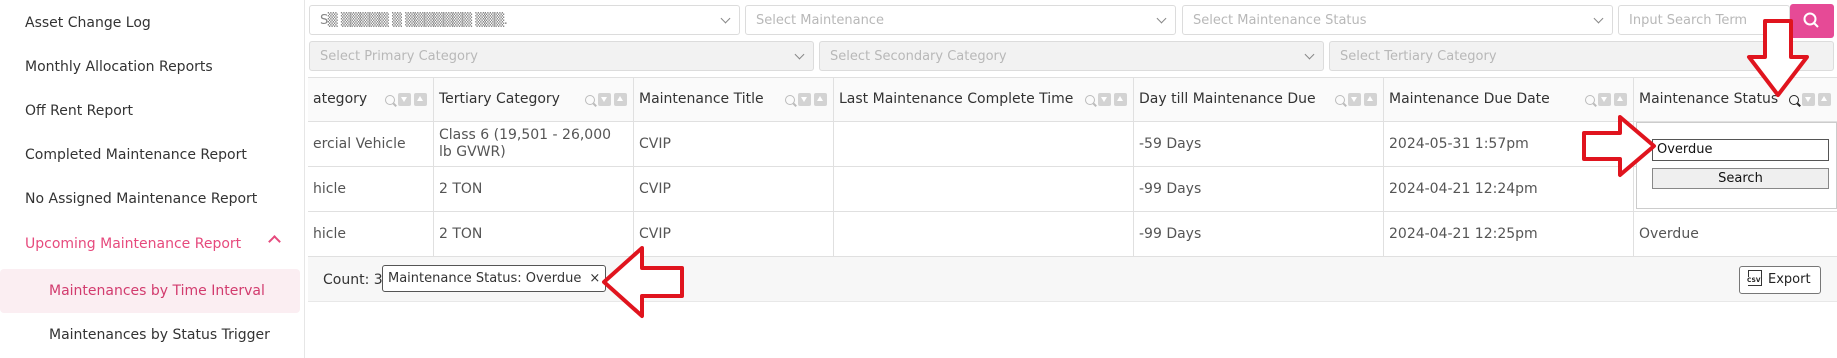 The height and width of the screenshot is (358, 1837). I want to click on sidebar-item-asset-change-log: Asset Change Log, so click(88, 23).